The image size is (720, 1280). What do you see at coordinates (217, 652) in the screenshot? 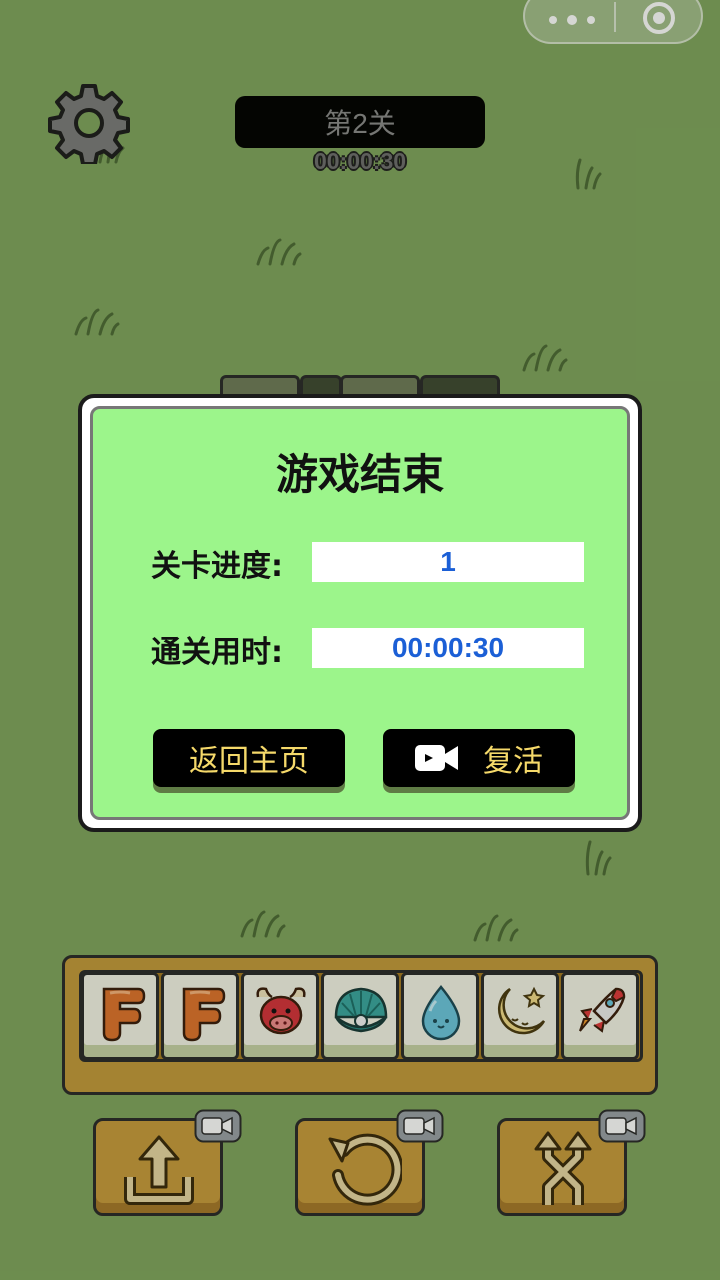
I see `time-label: 通关用时:` at bounding box center [217, 652].